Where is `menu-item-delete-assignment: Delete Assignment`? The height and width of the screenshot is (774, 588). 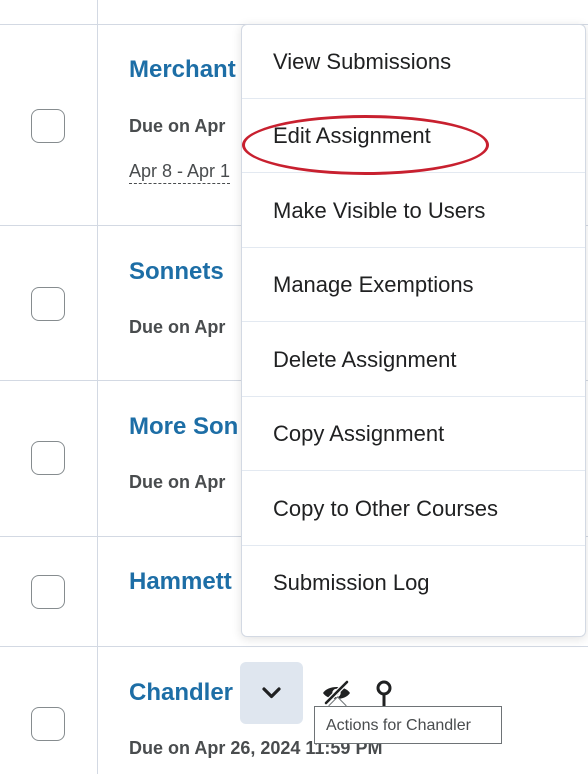 menu-item-delete-assignment: Delete Assignment is located at coordinates (413, 360).